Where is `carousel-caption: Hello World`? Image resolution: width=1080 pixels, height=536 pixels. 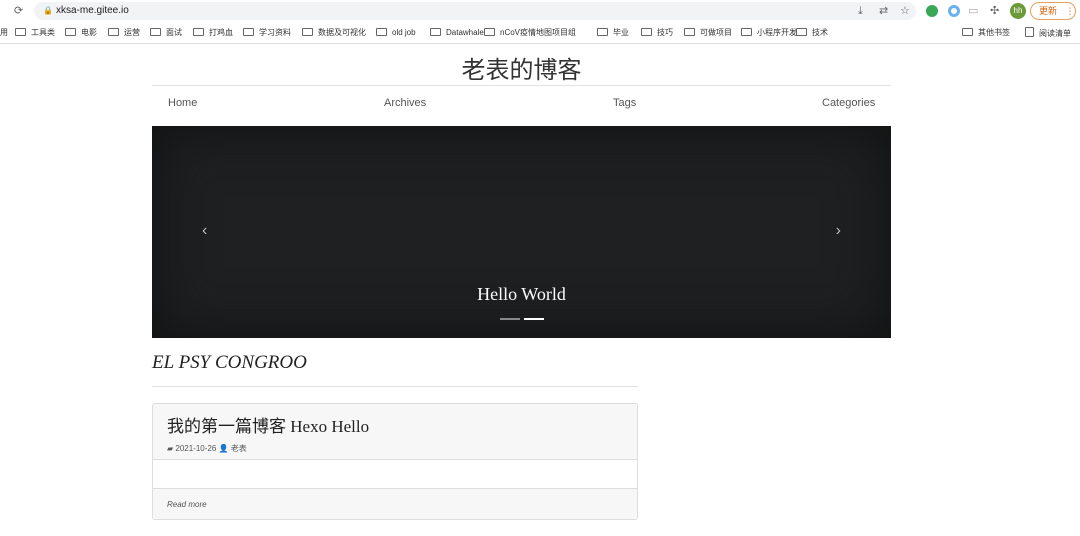 carousel-caption: Hello World is located at coordinates (521, 294).